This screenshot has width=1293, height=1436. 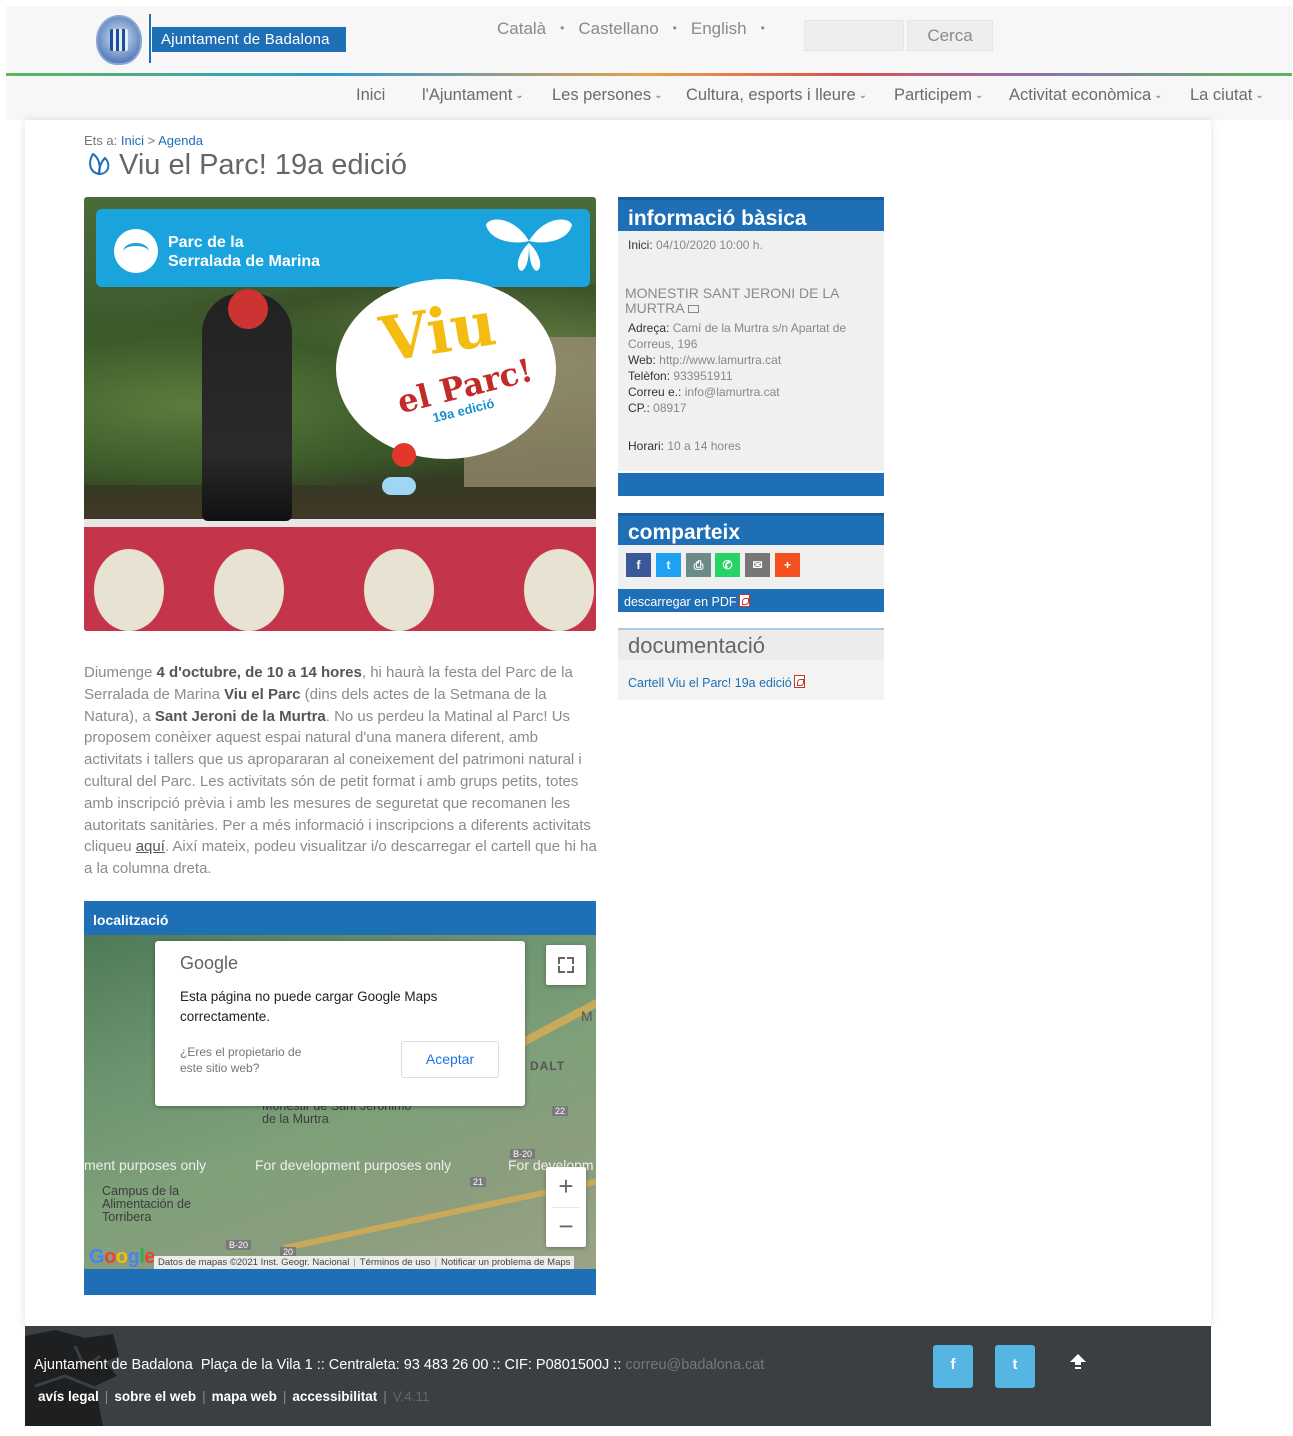 I want to click on inscriptions-link: aquí, so click(x=150, y=846).